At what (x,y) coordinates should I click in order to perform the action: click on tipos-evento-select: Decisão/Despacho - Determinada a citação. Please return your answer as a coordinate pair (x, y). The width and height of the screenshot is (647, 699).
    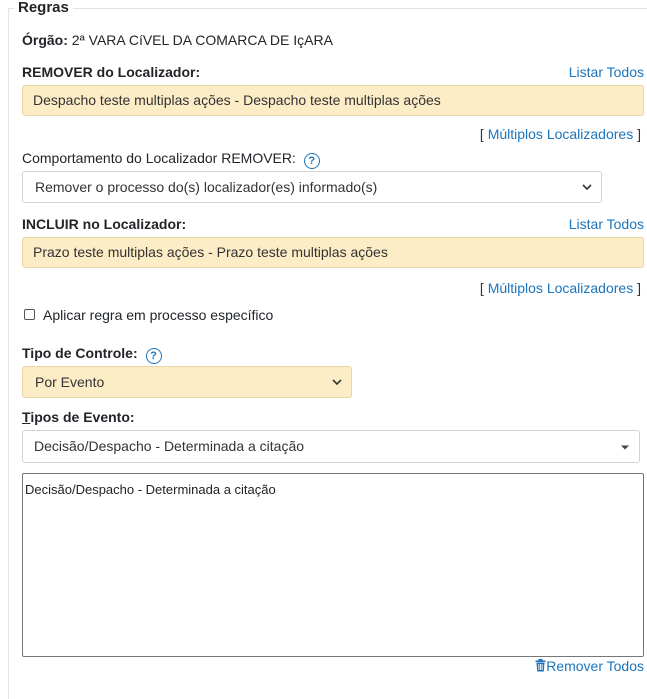
    Looking at the image, I should click on (331, 446).